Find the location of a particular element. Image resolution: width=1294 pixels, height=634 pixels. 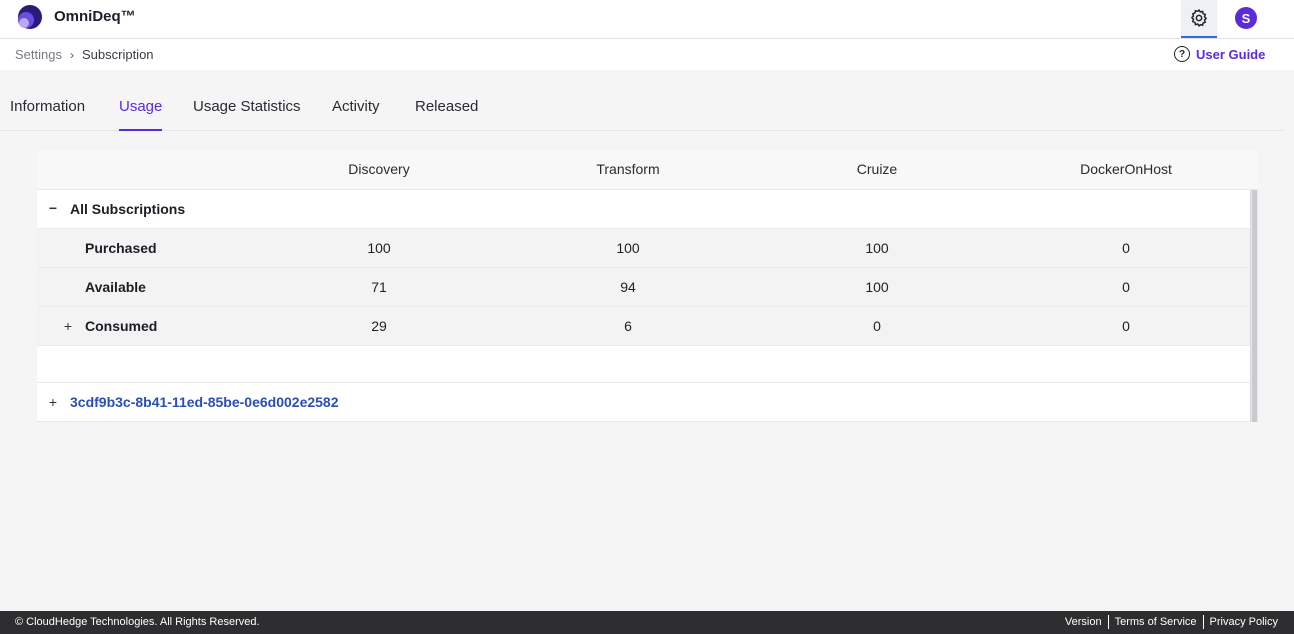

table-scrollbar is located at coordinates (1254, 306).